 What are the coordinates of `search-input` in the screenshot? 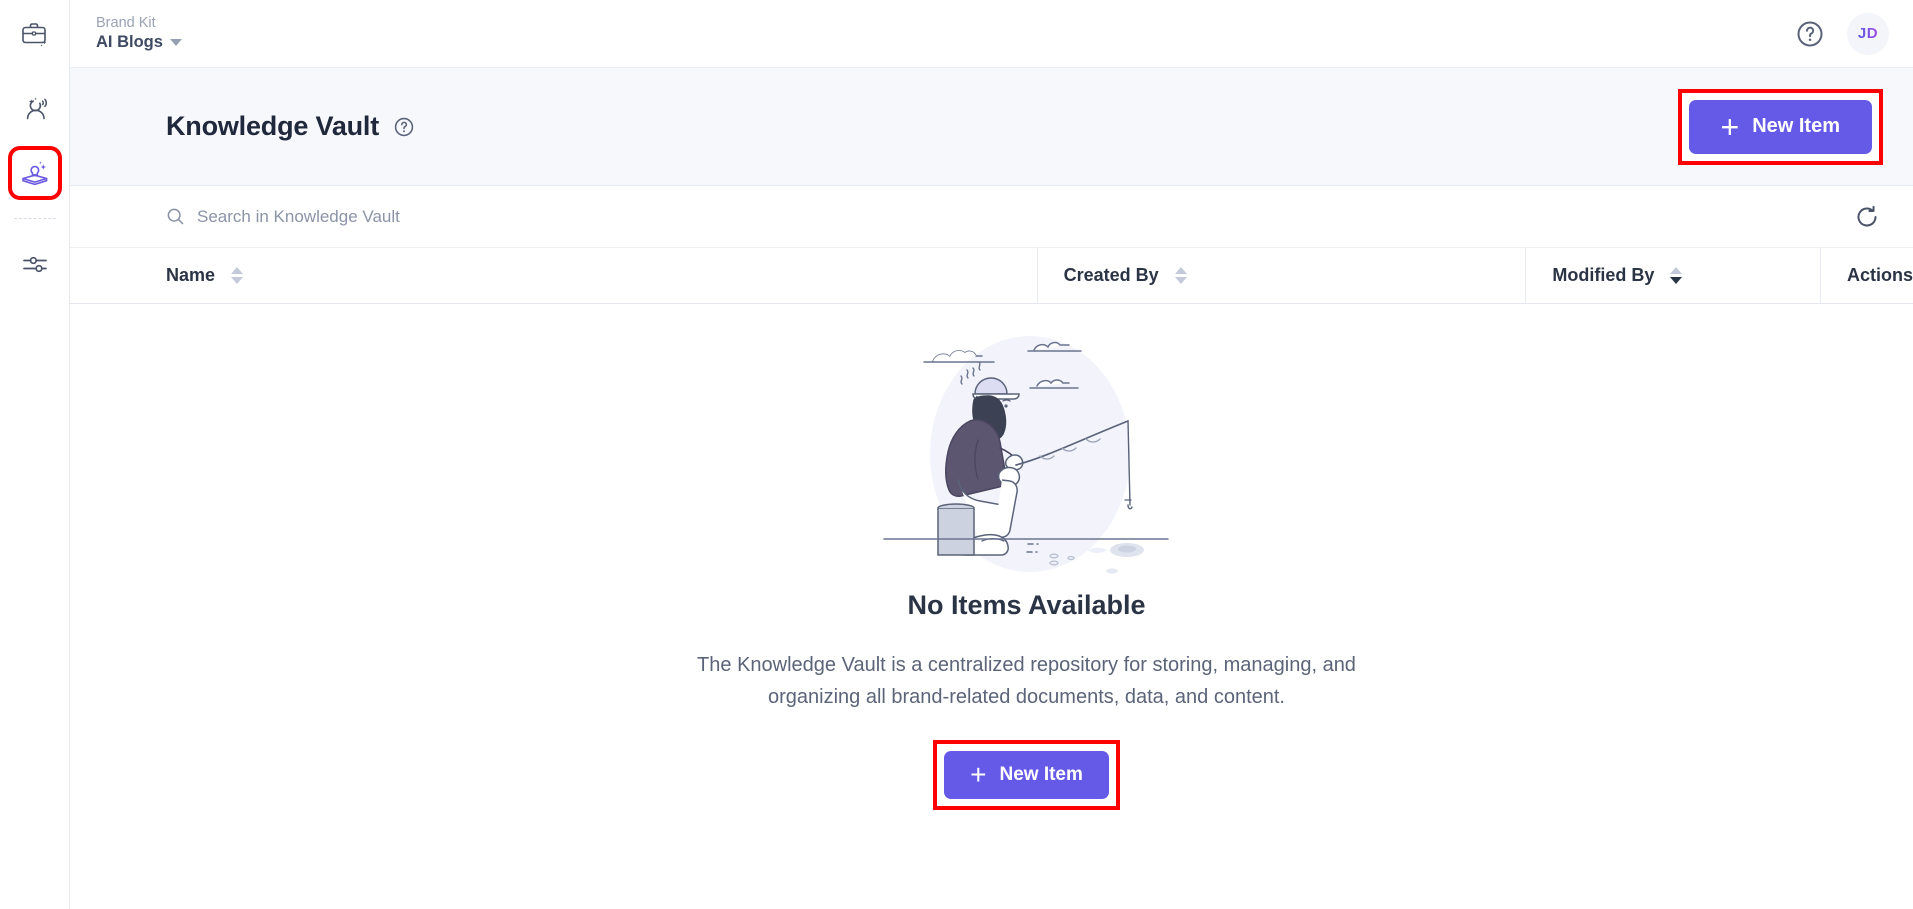 It's located at (407, 216).